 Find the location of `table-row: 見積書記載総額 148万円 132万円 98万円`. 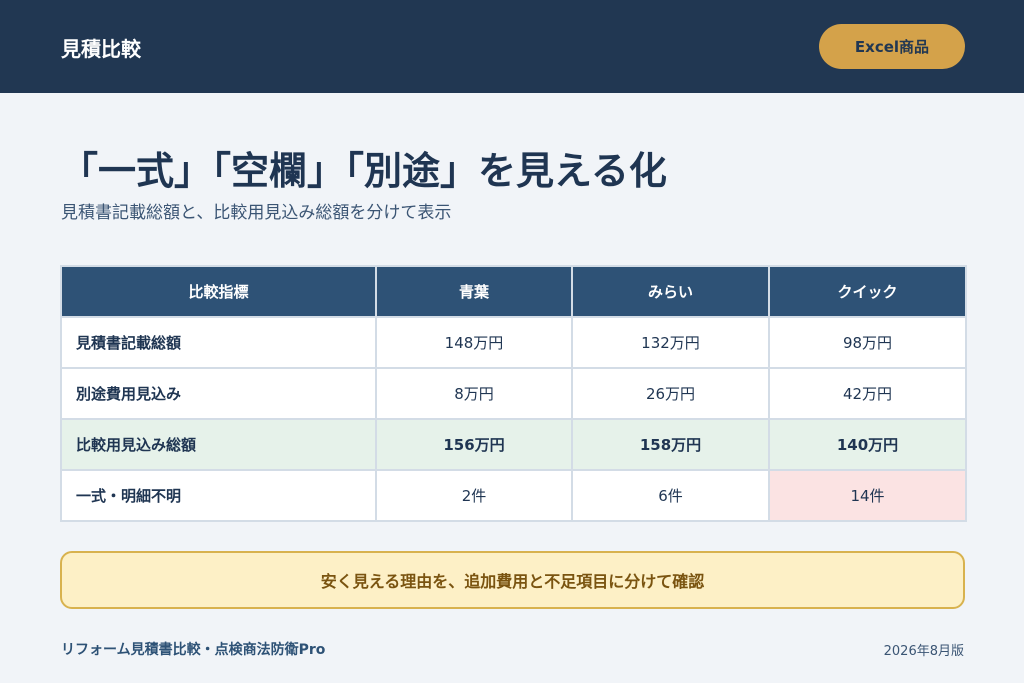

table-row: 見積書記載総額 148万円 132万円 98万円 is located at coordinates (513, 342).